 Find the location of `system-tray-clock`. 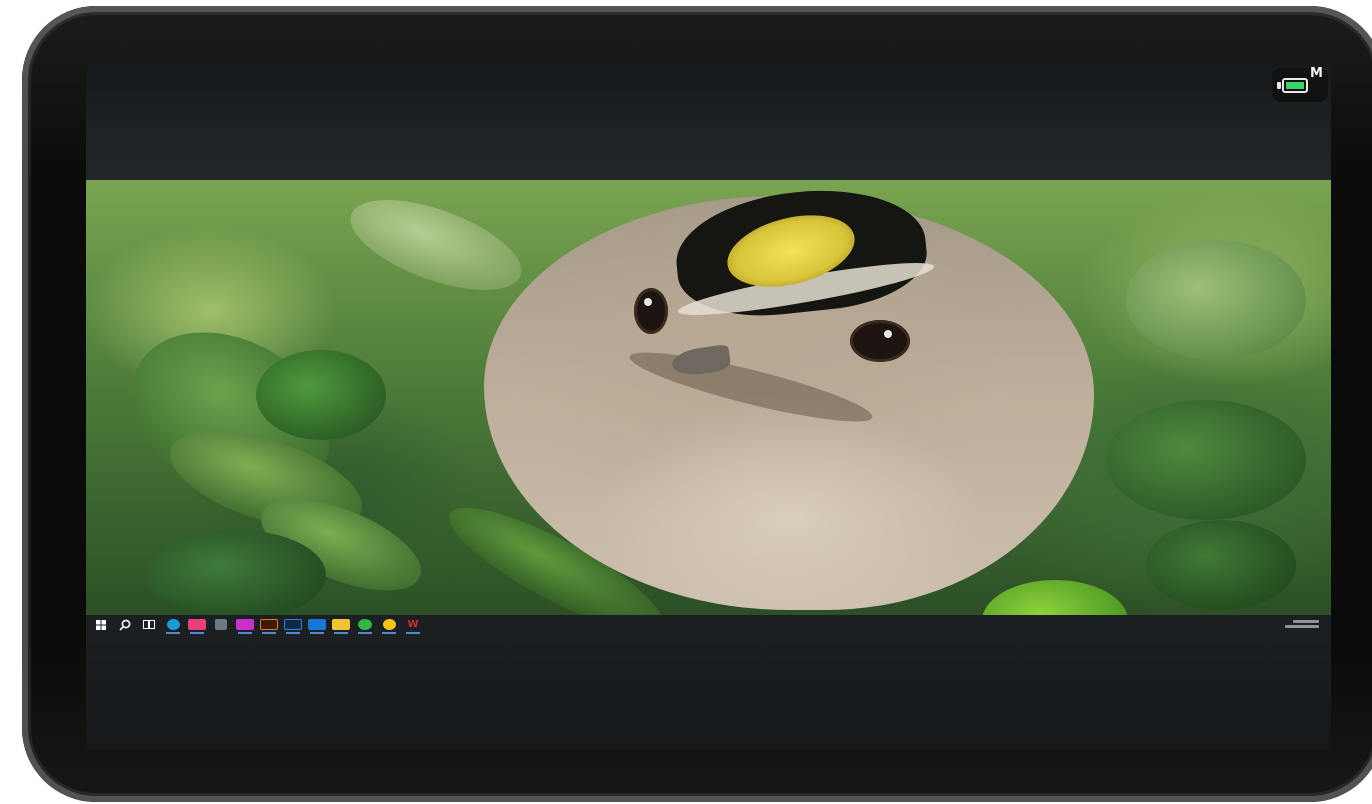

system-tray-clock is located at coordinates (1305, 624).